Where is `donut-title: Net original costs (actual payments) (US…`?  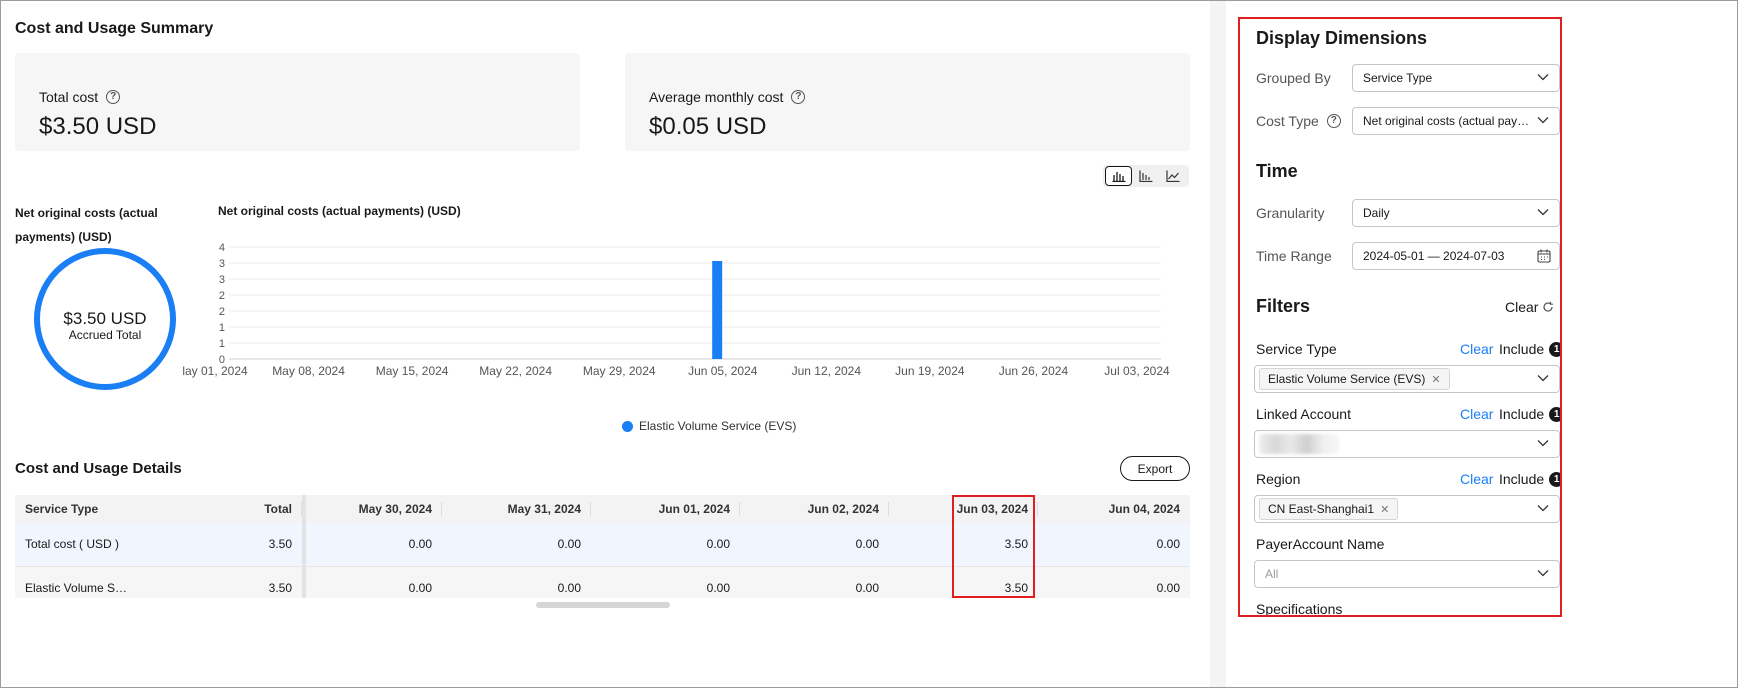 donut-title: Net original costs (actual payments) (US… is located at coordinates (86, 225).